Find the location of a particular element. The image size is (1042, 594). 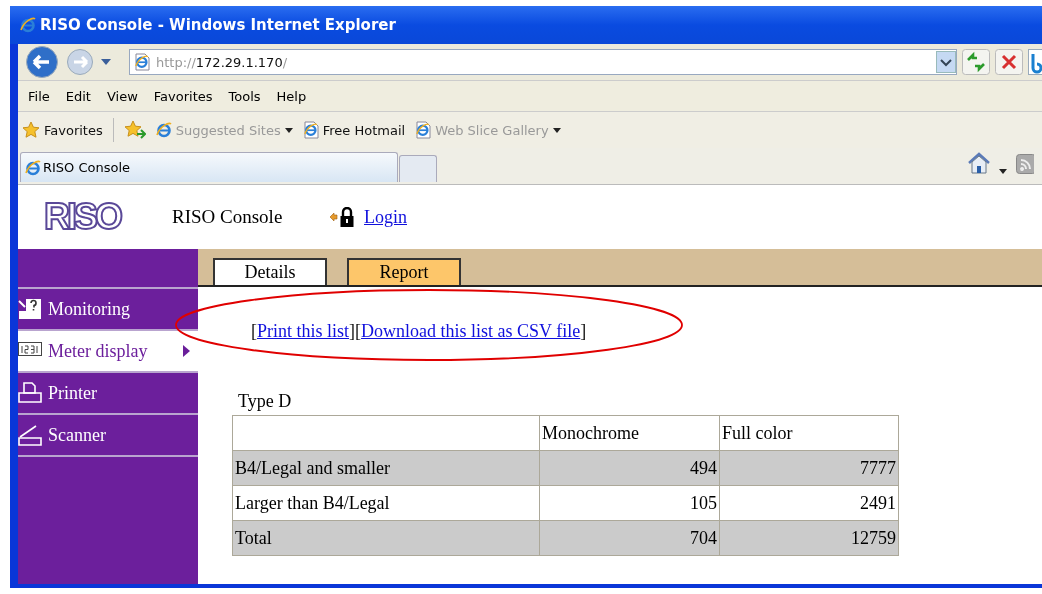

dropdown-button is located at coordinates (946, 62).